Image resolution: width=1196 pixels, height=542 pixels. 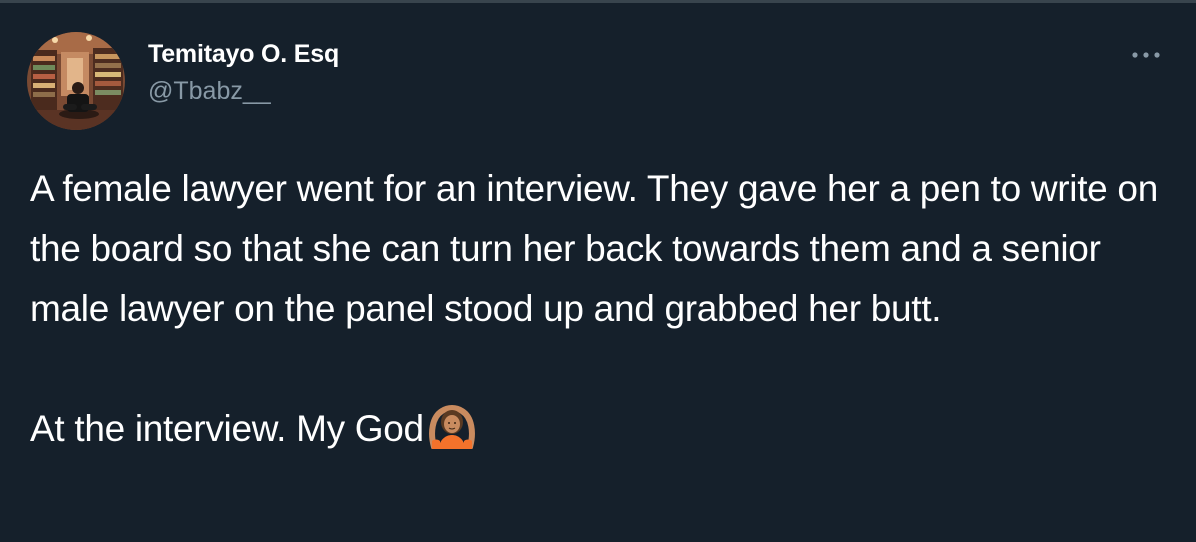 I want to click on woman-gesturing-ok-icon, so click(x=452, y=426).